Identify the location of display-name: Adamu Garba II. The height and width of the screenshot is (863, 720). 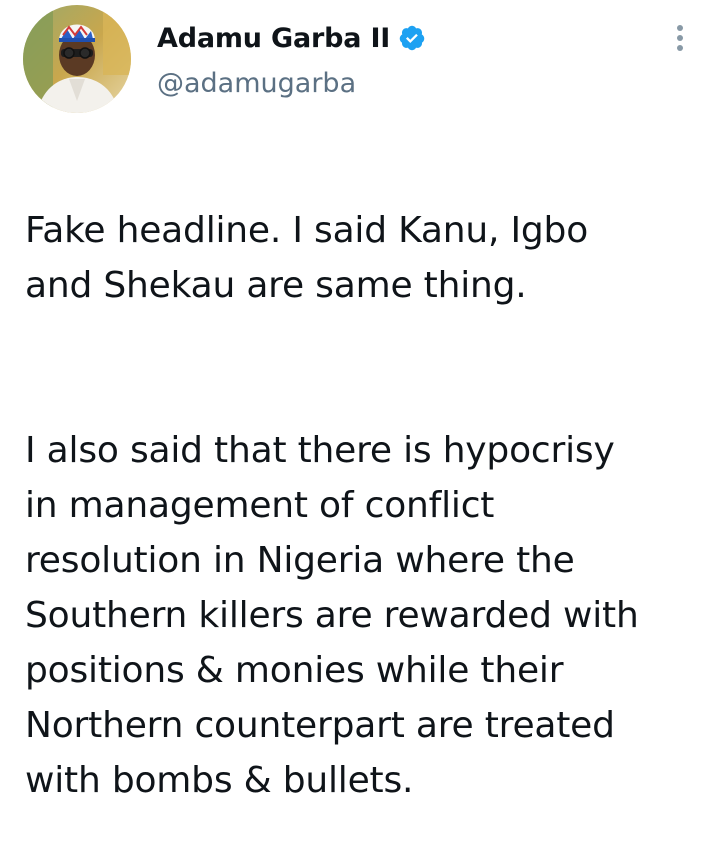
(273, 38).